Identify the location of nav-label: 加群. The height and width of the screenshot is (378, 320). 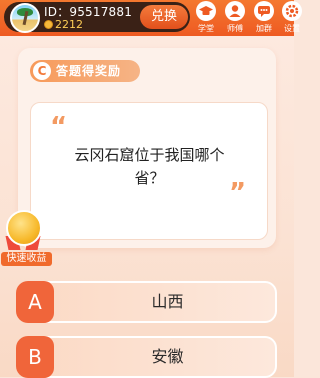
(264, 28).